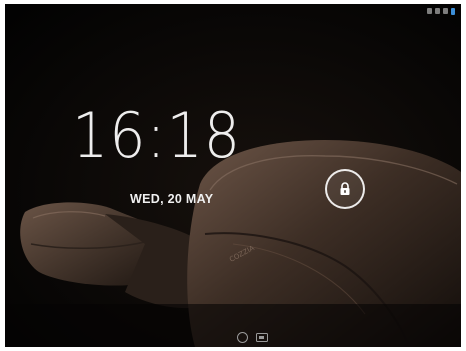 This screenshot has height=351, width=466. Describe the element at coordinates (453, 11) in the screenshot. I see `battery-icon` at that location.